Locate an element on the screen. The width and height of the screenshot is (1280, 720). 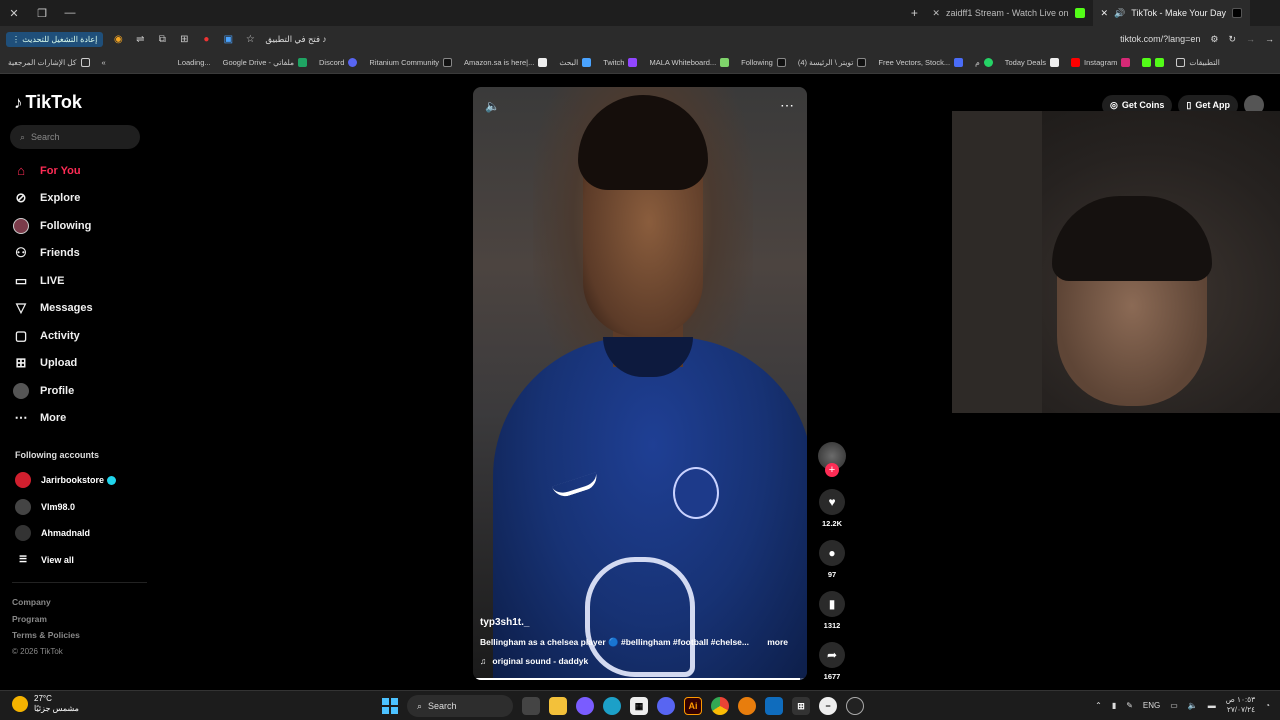
bookmark-item: Instagram is located at coordinates (1101, 62).